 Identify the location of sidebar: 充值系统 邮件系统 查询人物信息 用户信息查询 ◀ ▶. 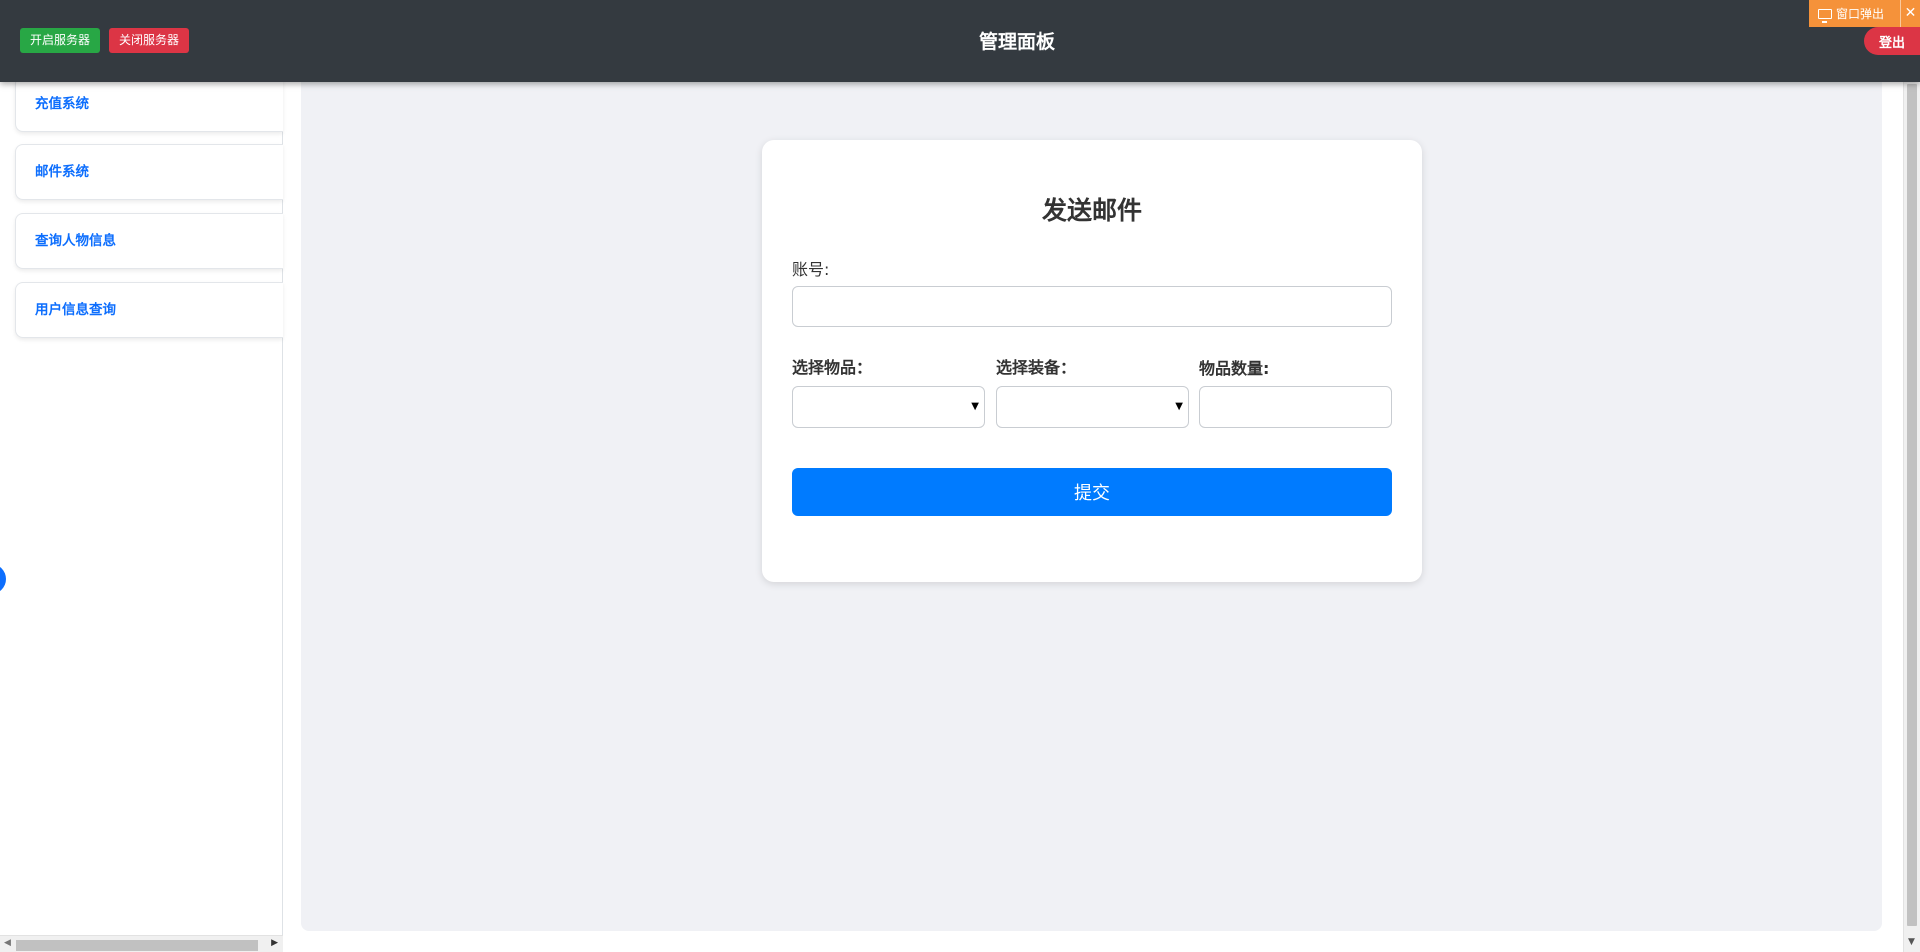
(141, 514).